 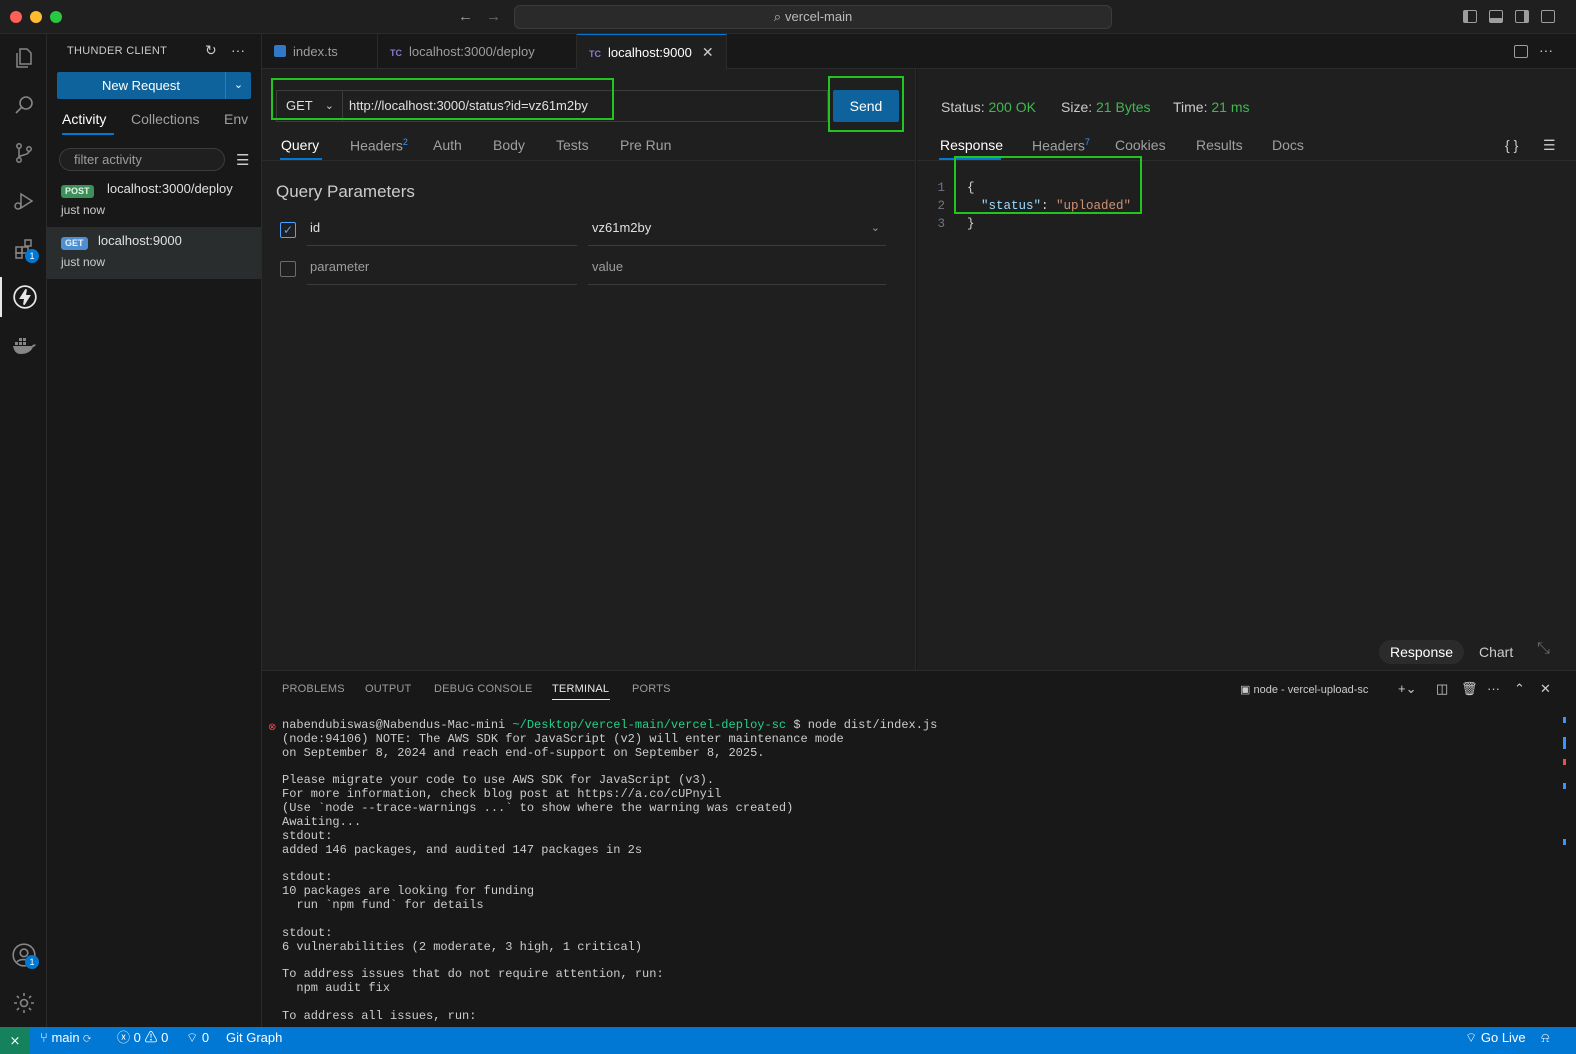 What do you see at coordinates (23, 297) in the screenshot?
I see `thunder-client-icon` at bounding box center [23, 297].